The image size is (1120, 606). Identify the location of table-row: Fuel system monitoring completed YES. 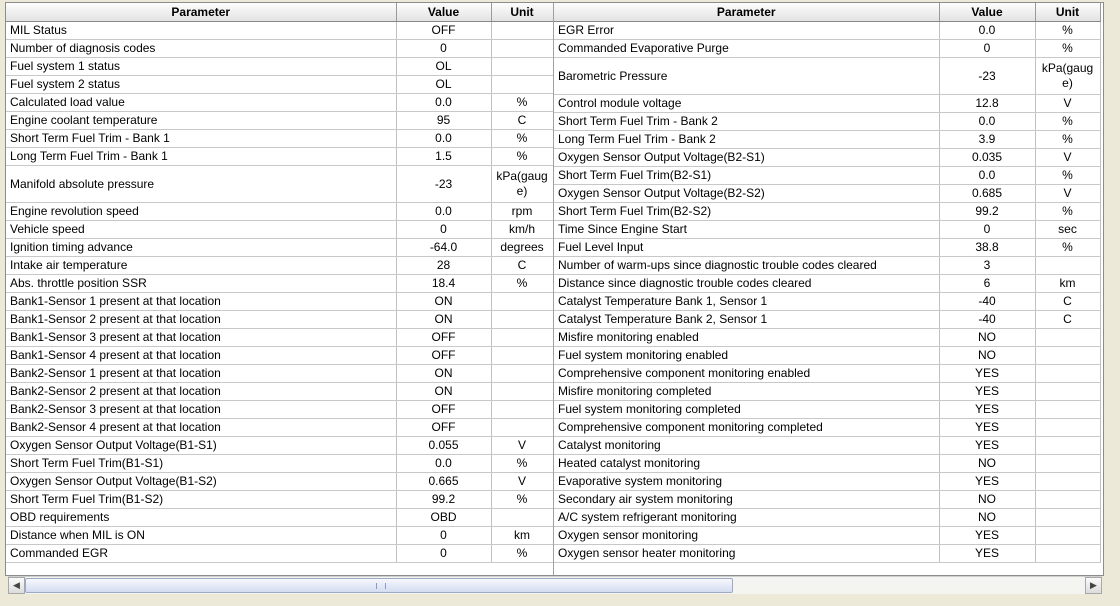
(827, 409).